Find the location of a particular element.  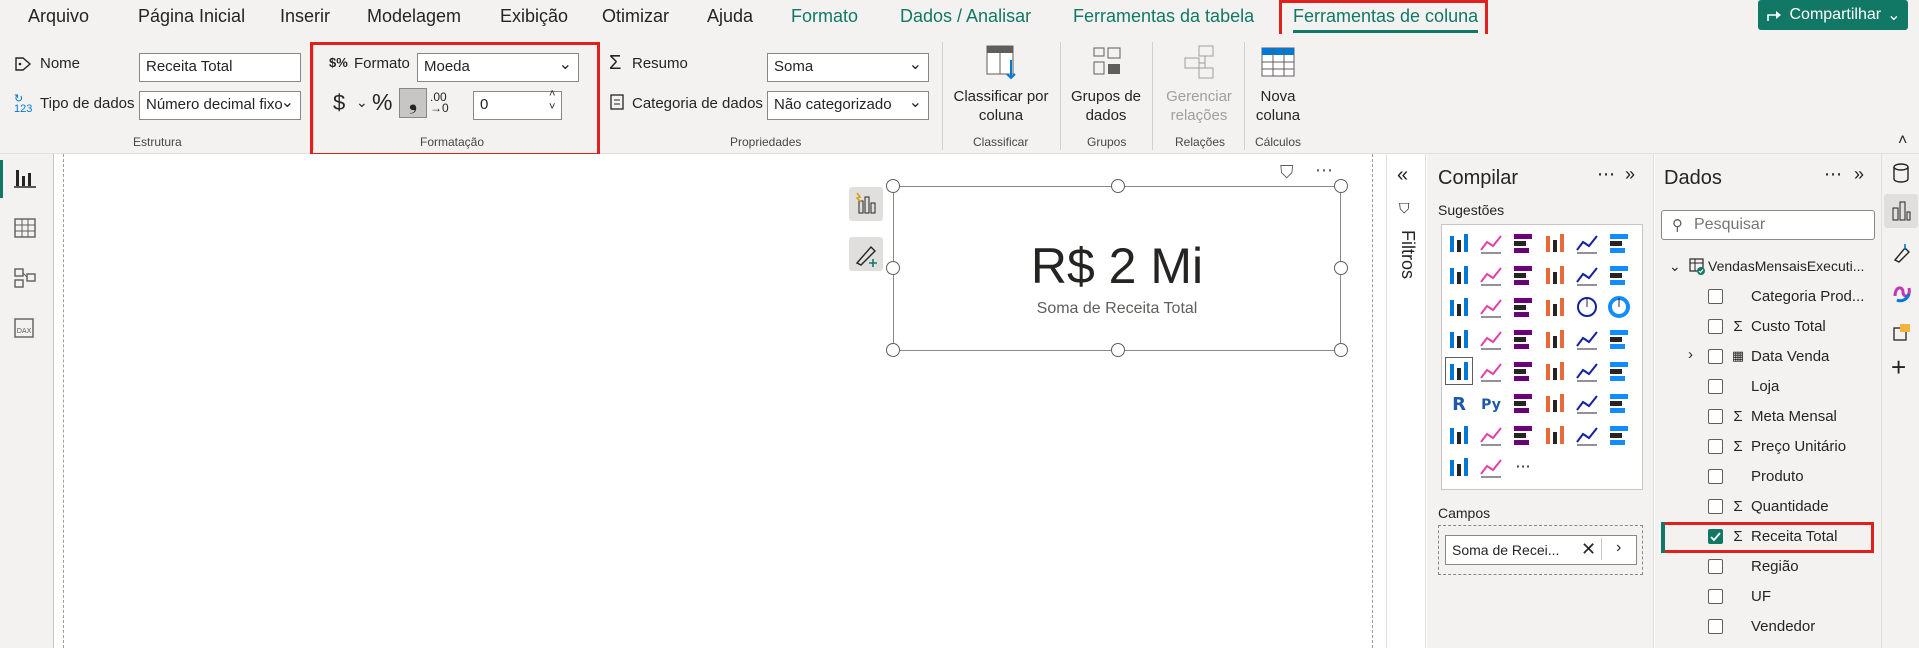

bookmarks-icon is located at coordinates (1902, 333).